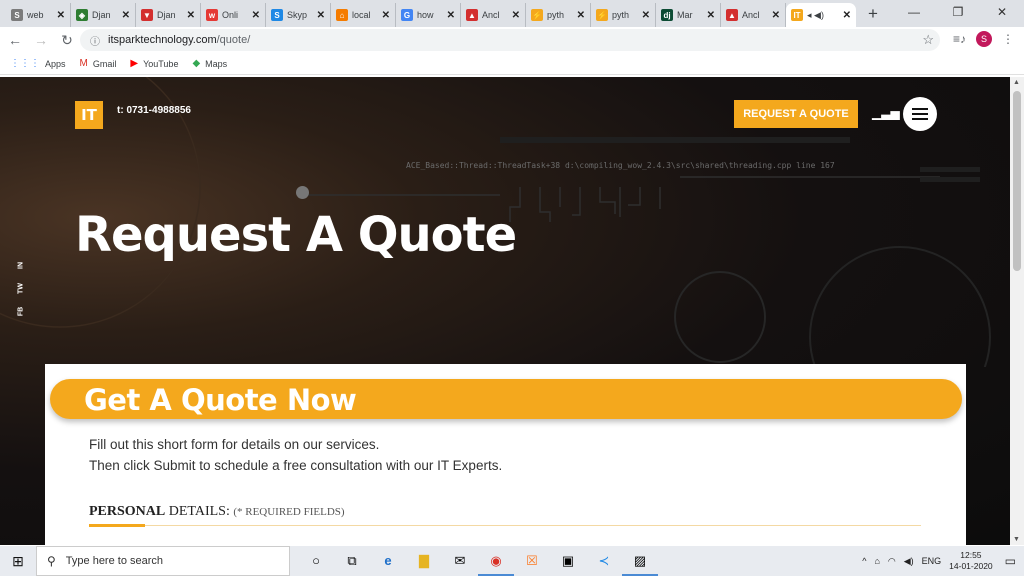  What do you see at coordinates (532, 561) in the screenshot?
I see `xampp-icon: ☒` at bounding box center [532, 561].